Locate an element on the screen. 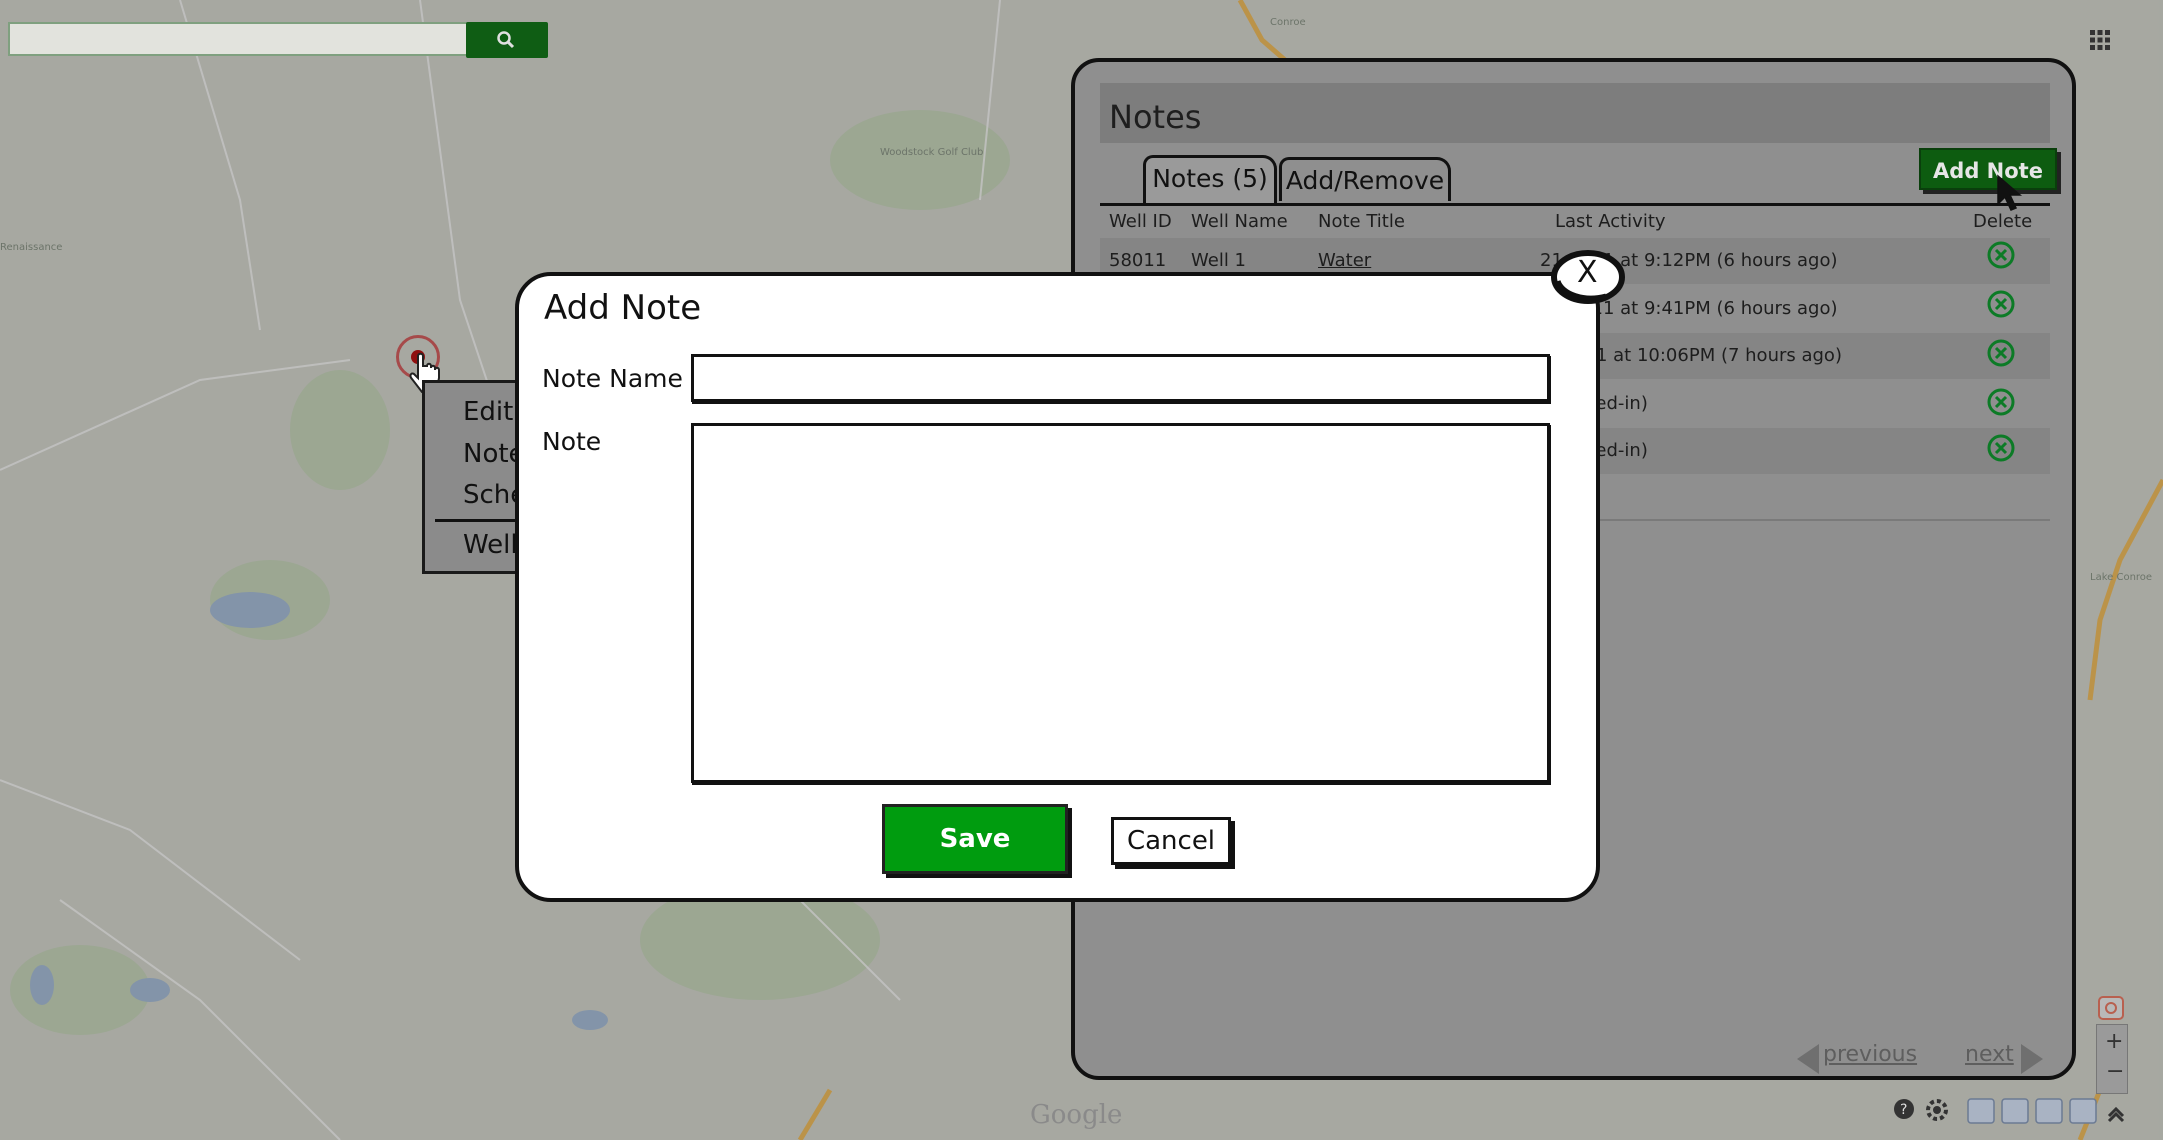  ctx-item-edit: Edit is located at coordinates (488, 412).